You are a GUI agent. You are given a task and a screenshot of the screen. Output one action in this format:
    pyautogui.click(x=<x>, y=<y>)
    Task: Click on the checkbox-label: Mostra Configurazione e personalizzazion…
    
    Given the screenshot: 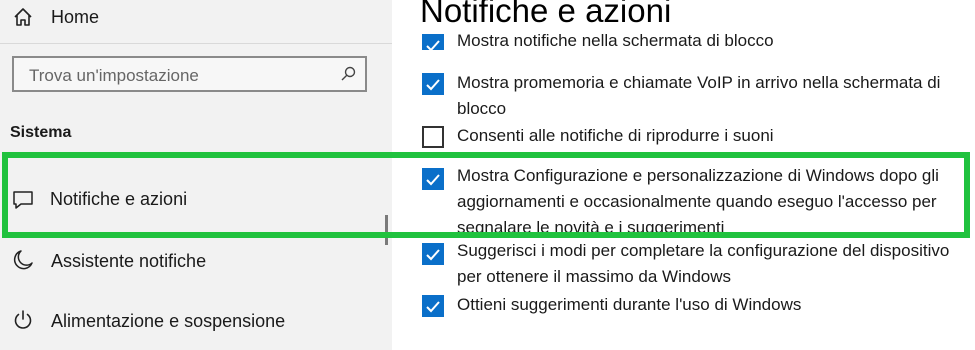 What is the action you would take?
    pyautogui.click(x=698, y=201)
    